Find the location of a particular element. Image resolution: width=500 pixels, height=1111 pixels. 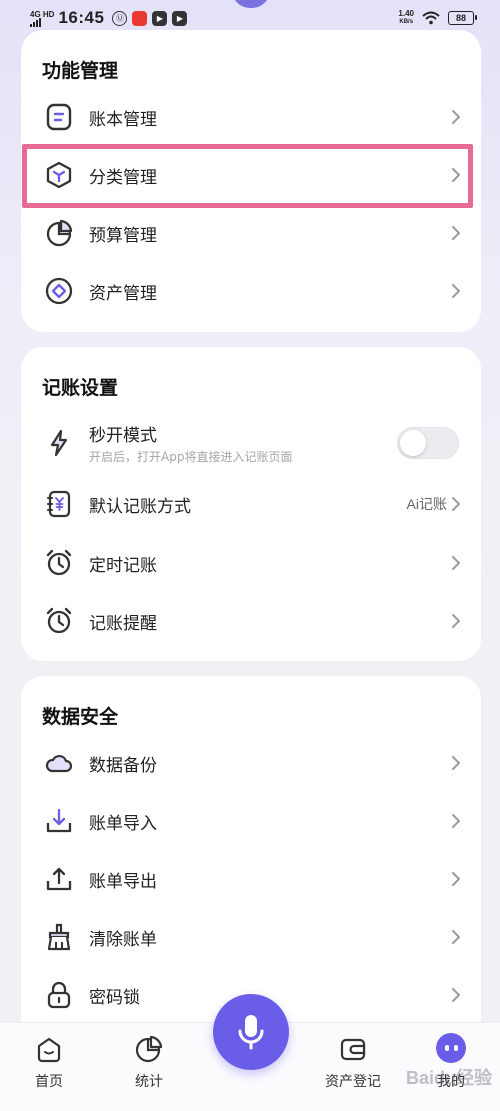

setting-default-method: 默认记账方式 Ai记账 is located at coordinates (251, 504).